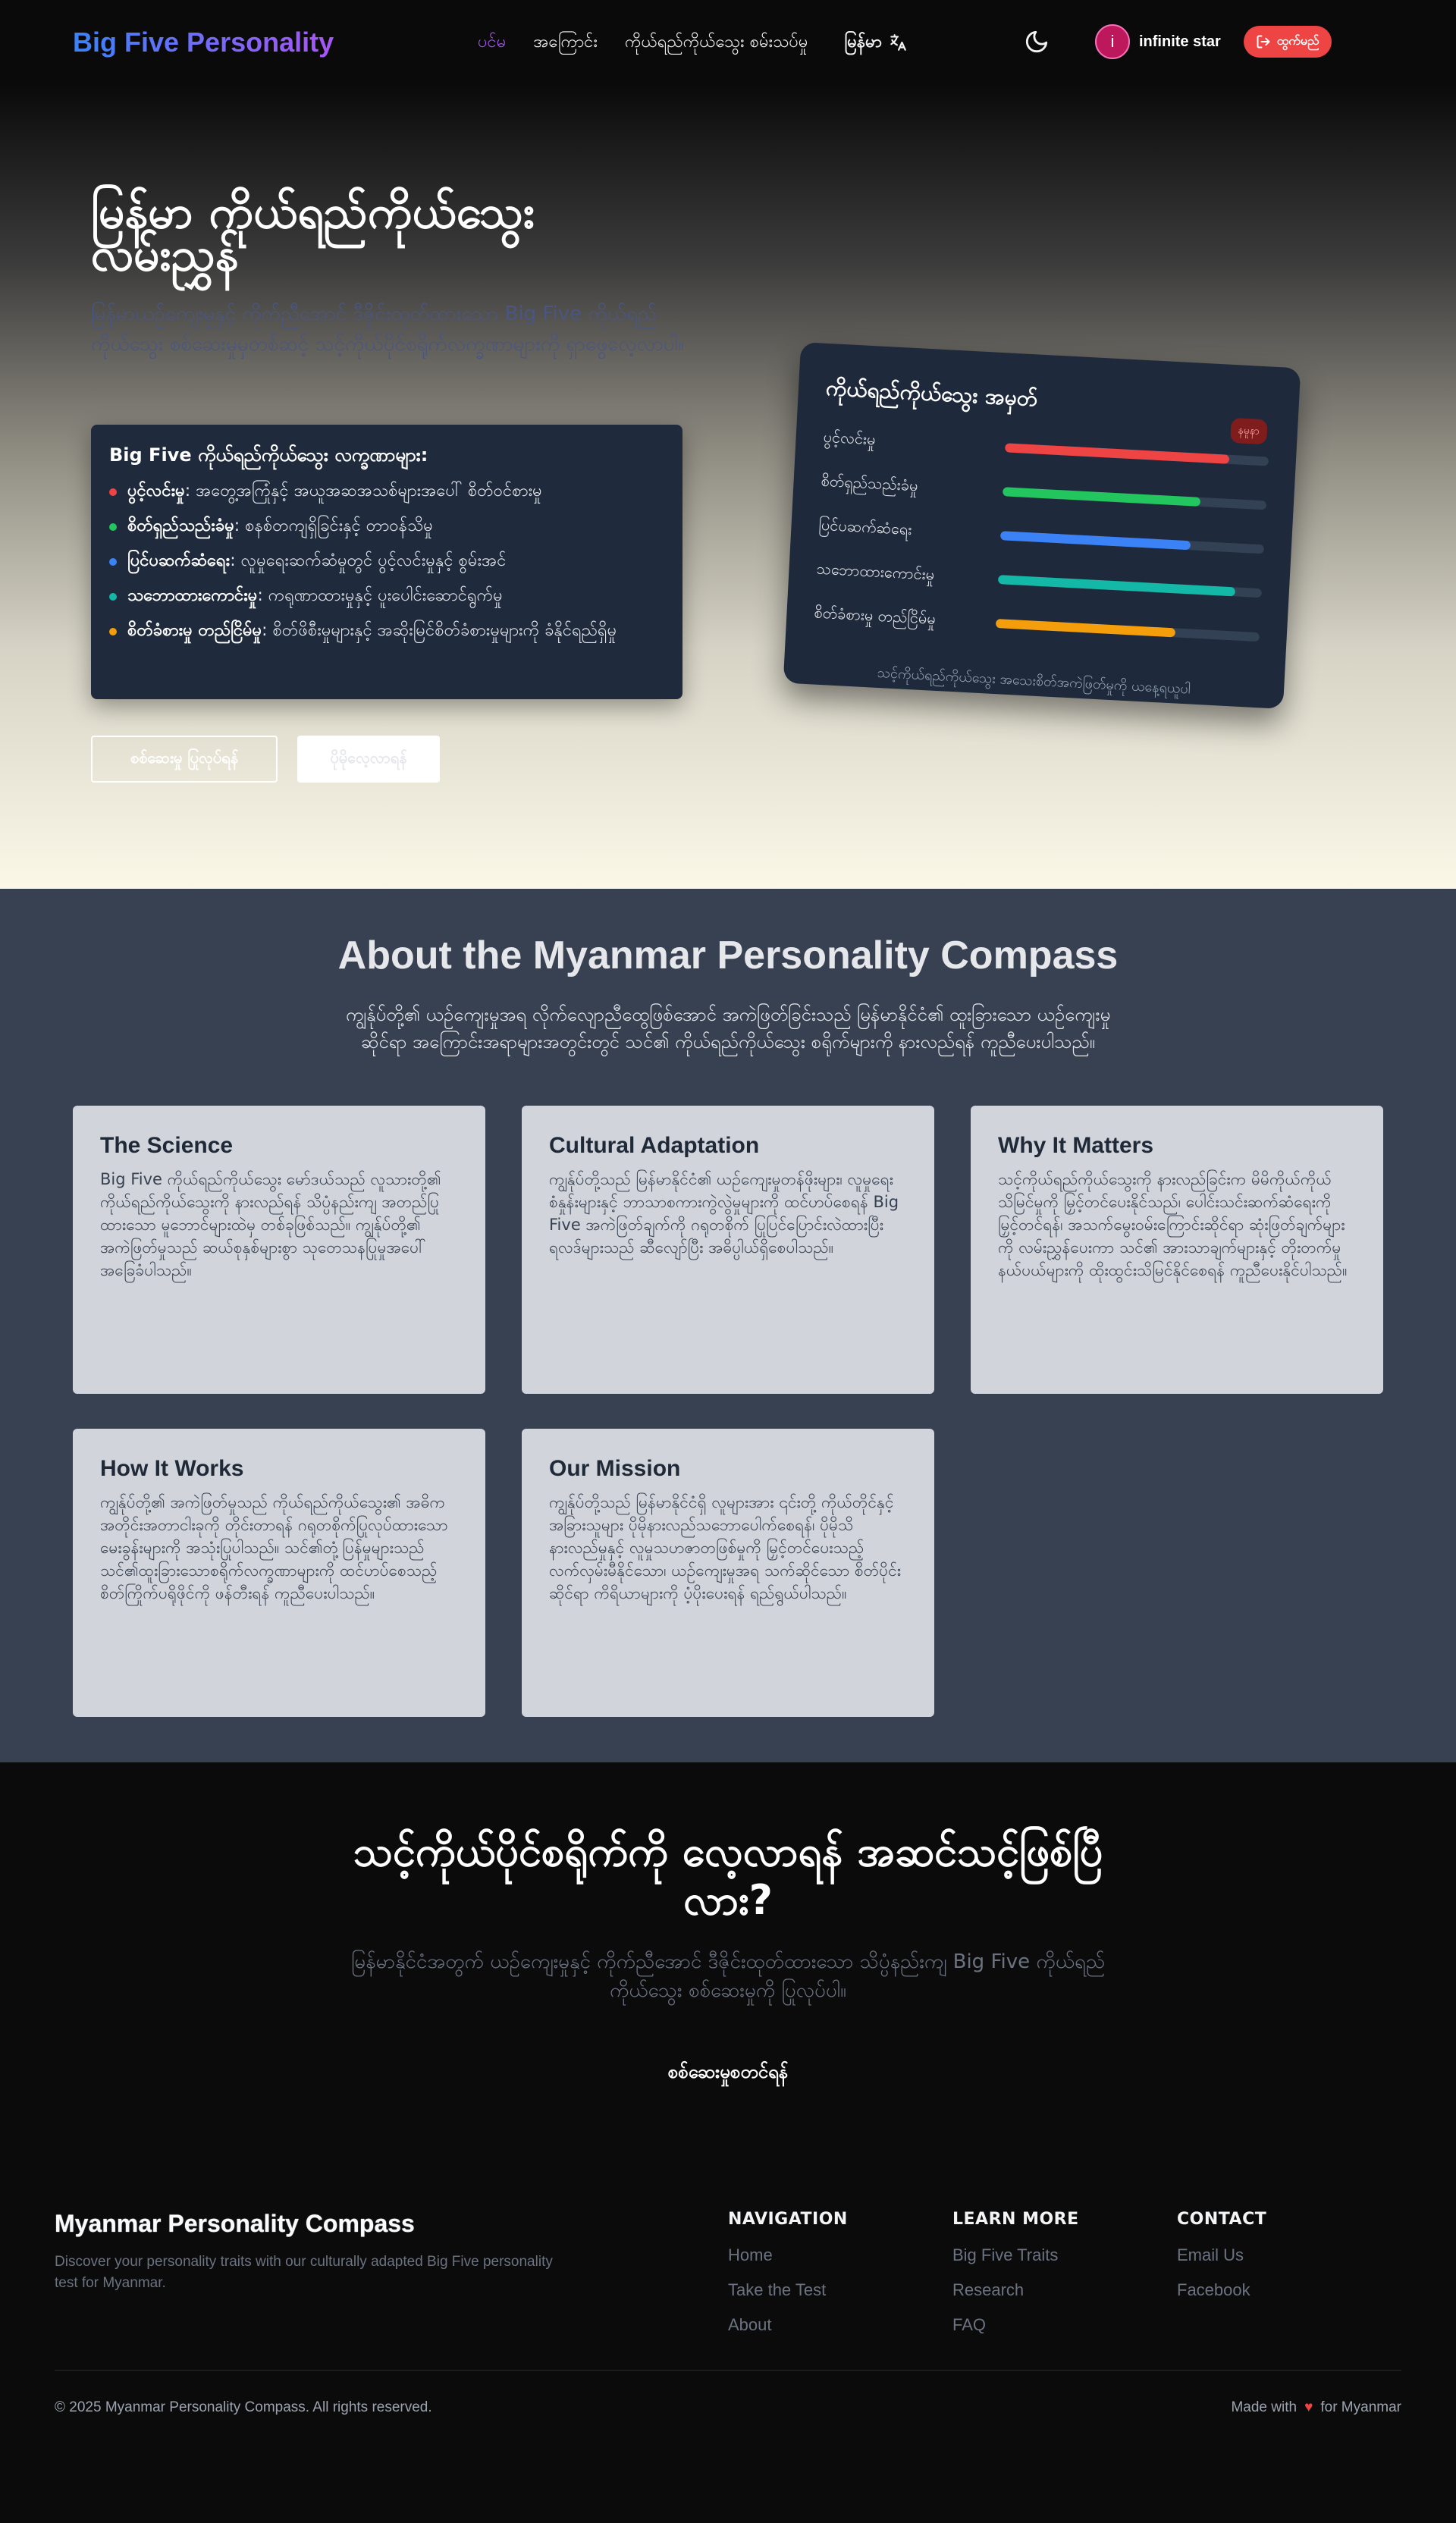  I want to click on moon-icon, so click(1037, 42).